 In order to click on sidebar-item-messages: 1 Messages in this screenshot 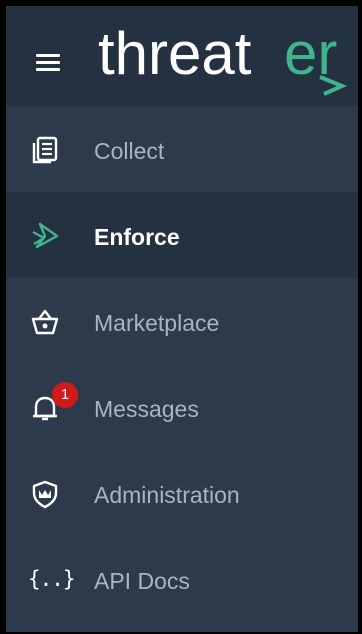, I will do `click(182, 407)`.